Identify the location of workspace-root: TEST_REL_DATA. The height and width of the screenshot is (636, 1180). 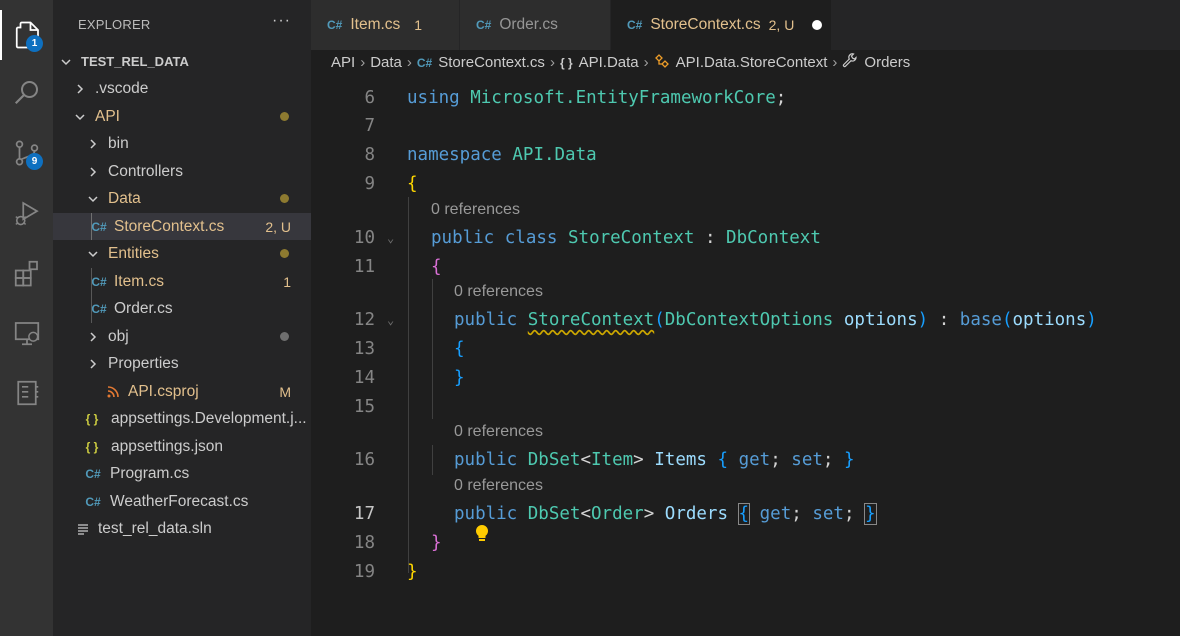
(182, 61).